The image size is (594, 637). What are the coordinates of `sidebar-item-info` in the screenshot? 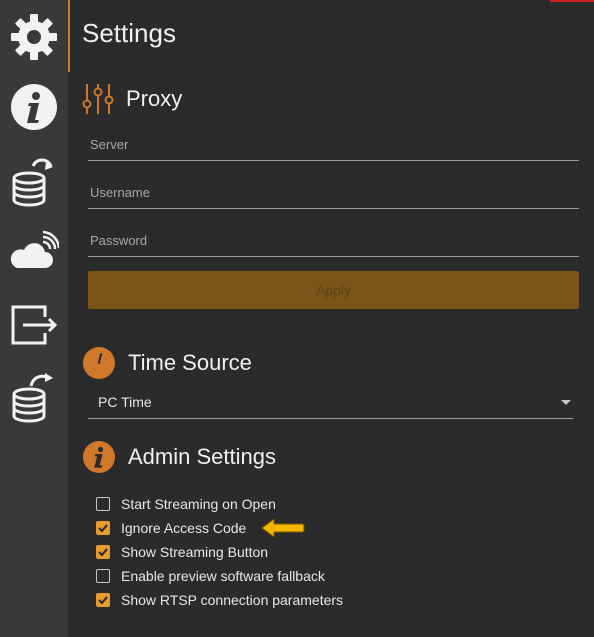 It's located at (34, 107).